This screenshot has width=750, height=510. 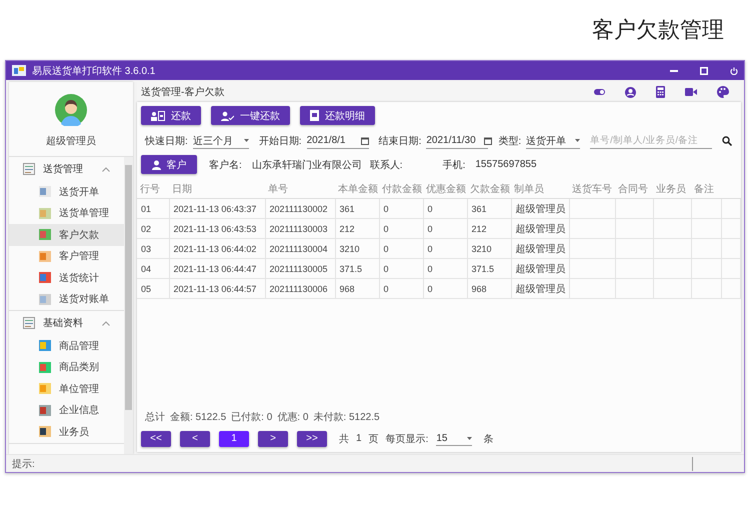 What do you see at coordinates (215, 269) in the screenshot?
I see `table-cell: 2021-11-13 06:44:47` at bounding box center [215, 269].